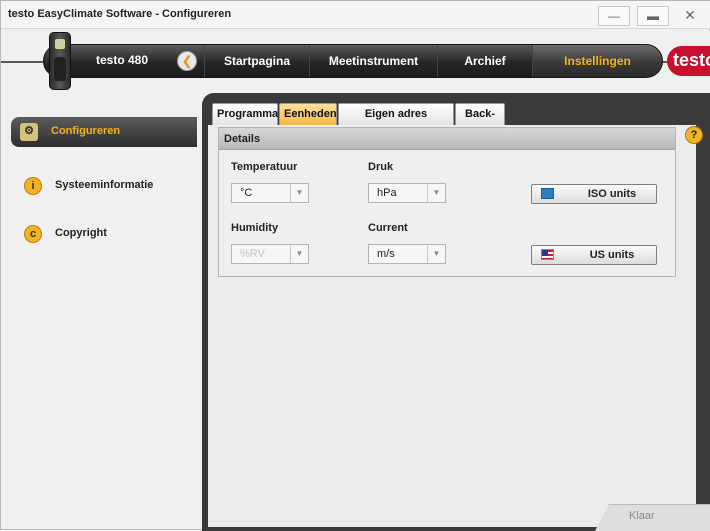 The image size is (710, 531). What do you see at coordinates (256, 61) in the screenshot?
I see `nav-tab-startpagina: Startpagina` at bounding box center [256, 61].